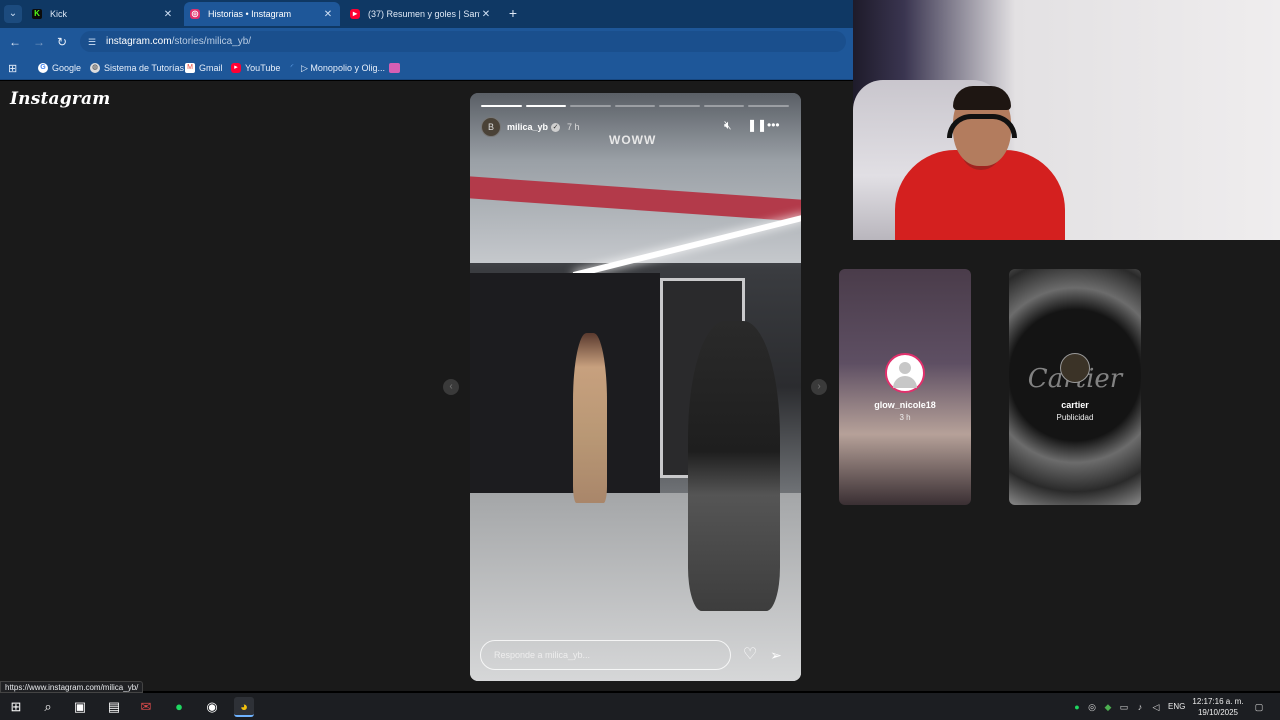 This screenshot has height=720, width=1280. What do you see at coordinates (59, 14) in the screenshot?
I see `tab-title: Kick` at bounding box center [59, 14].